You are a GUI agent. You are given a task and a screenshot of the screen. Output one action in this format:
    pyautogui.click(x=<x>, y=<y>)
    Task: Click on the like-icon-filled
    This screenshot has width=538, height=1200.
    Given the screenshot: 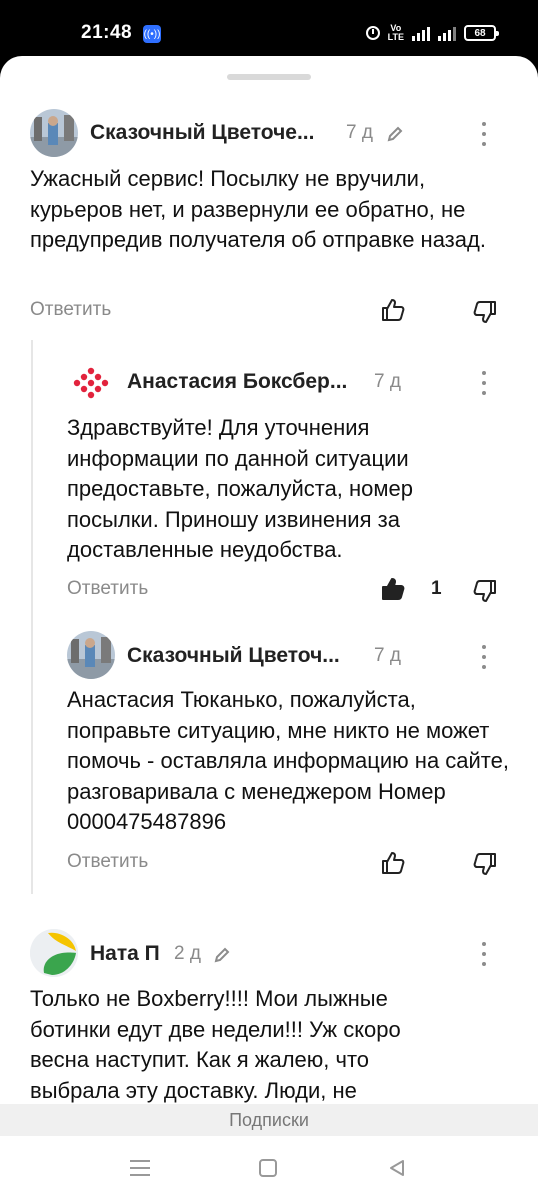 What is the action you would take?
    pyautogui.click(x=393, y=589)
    